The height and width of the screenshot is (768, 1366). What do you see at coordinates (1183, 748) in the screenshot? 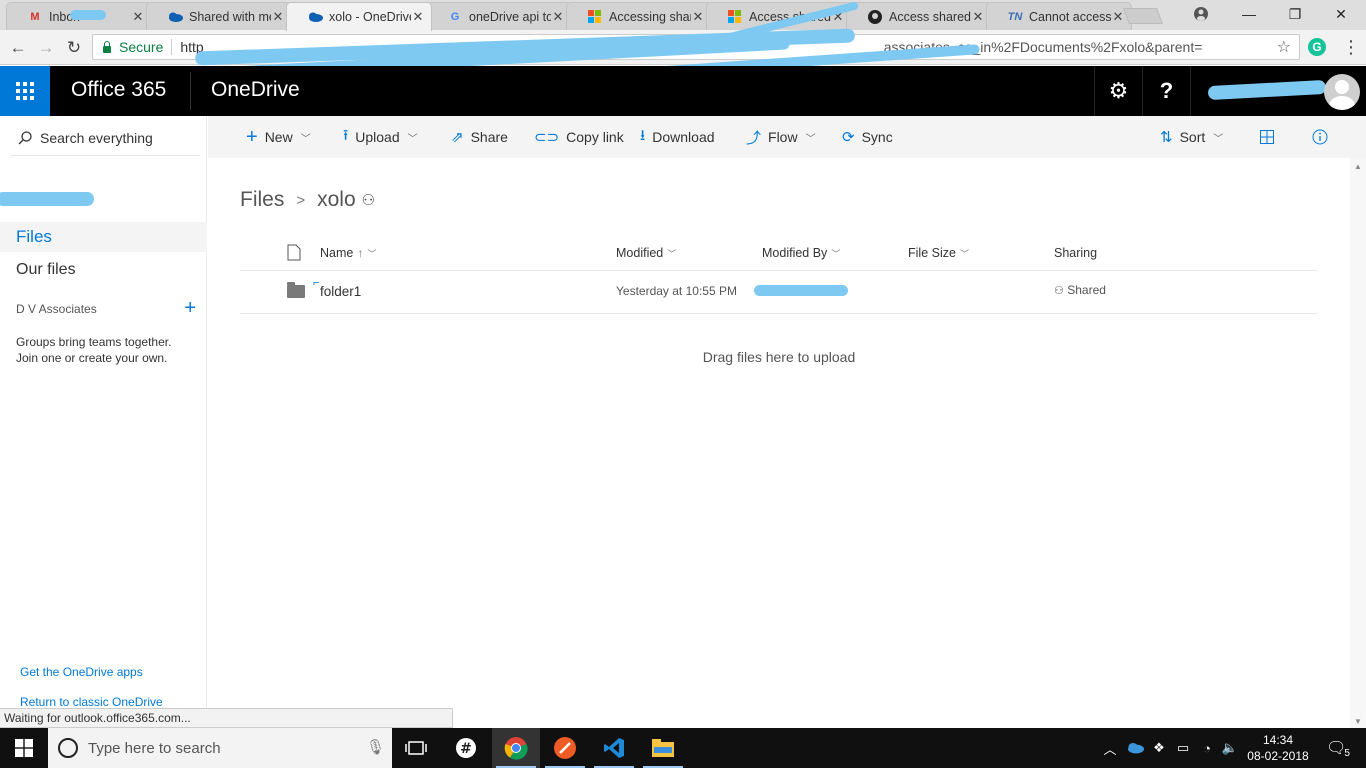
I see `battery-icon: ▭` at bounding box center [1183, 748].